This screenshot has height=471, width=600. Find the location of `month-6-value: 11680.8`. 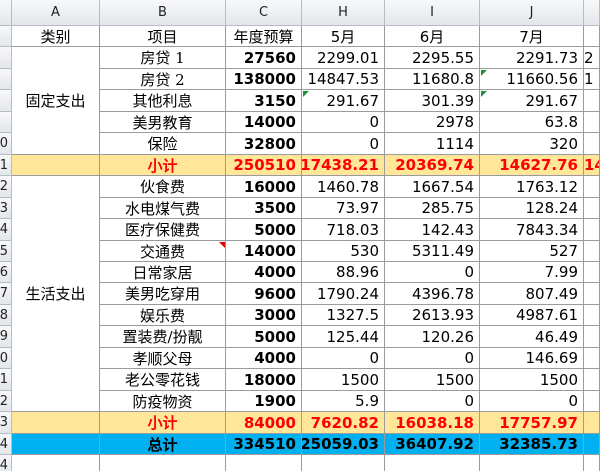

month-6-value: 11680.8 is located at coordinates (432, 79).